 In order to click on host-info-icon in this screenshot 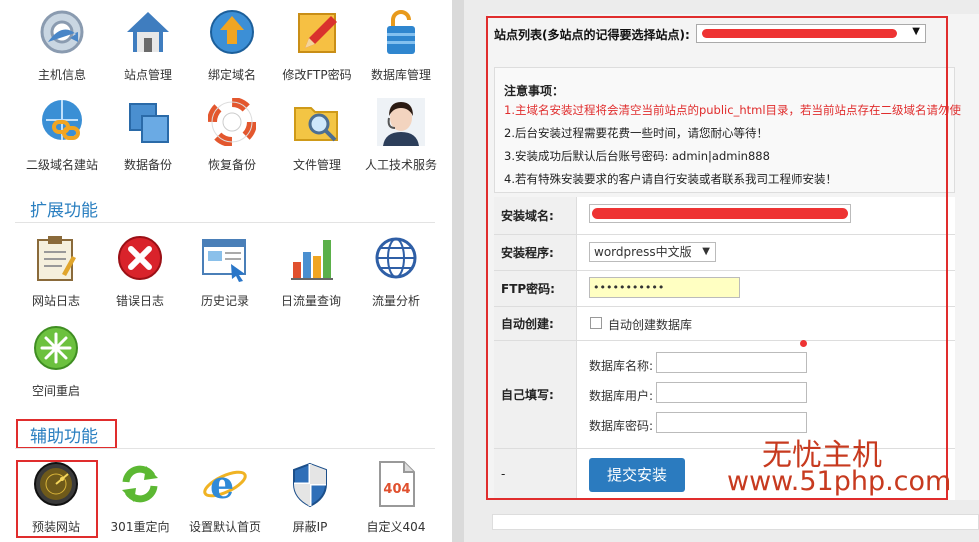, I will do `click(62, 32)`.